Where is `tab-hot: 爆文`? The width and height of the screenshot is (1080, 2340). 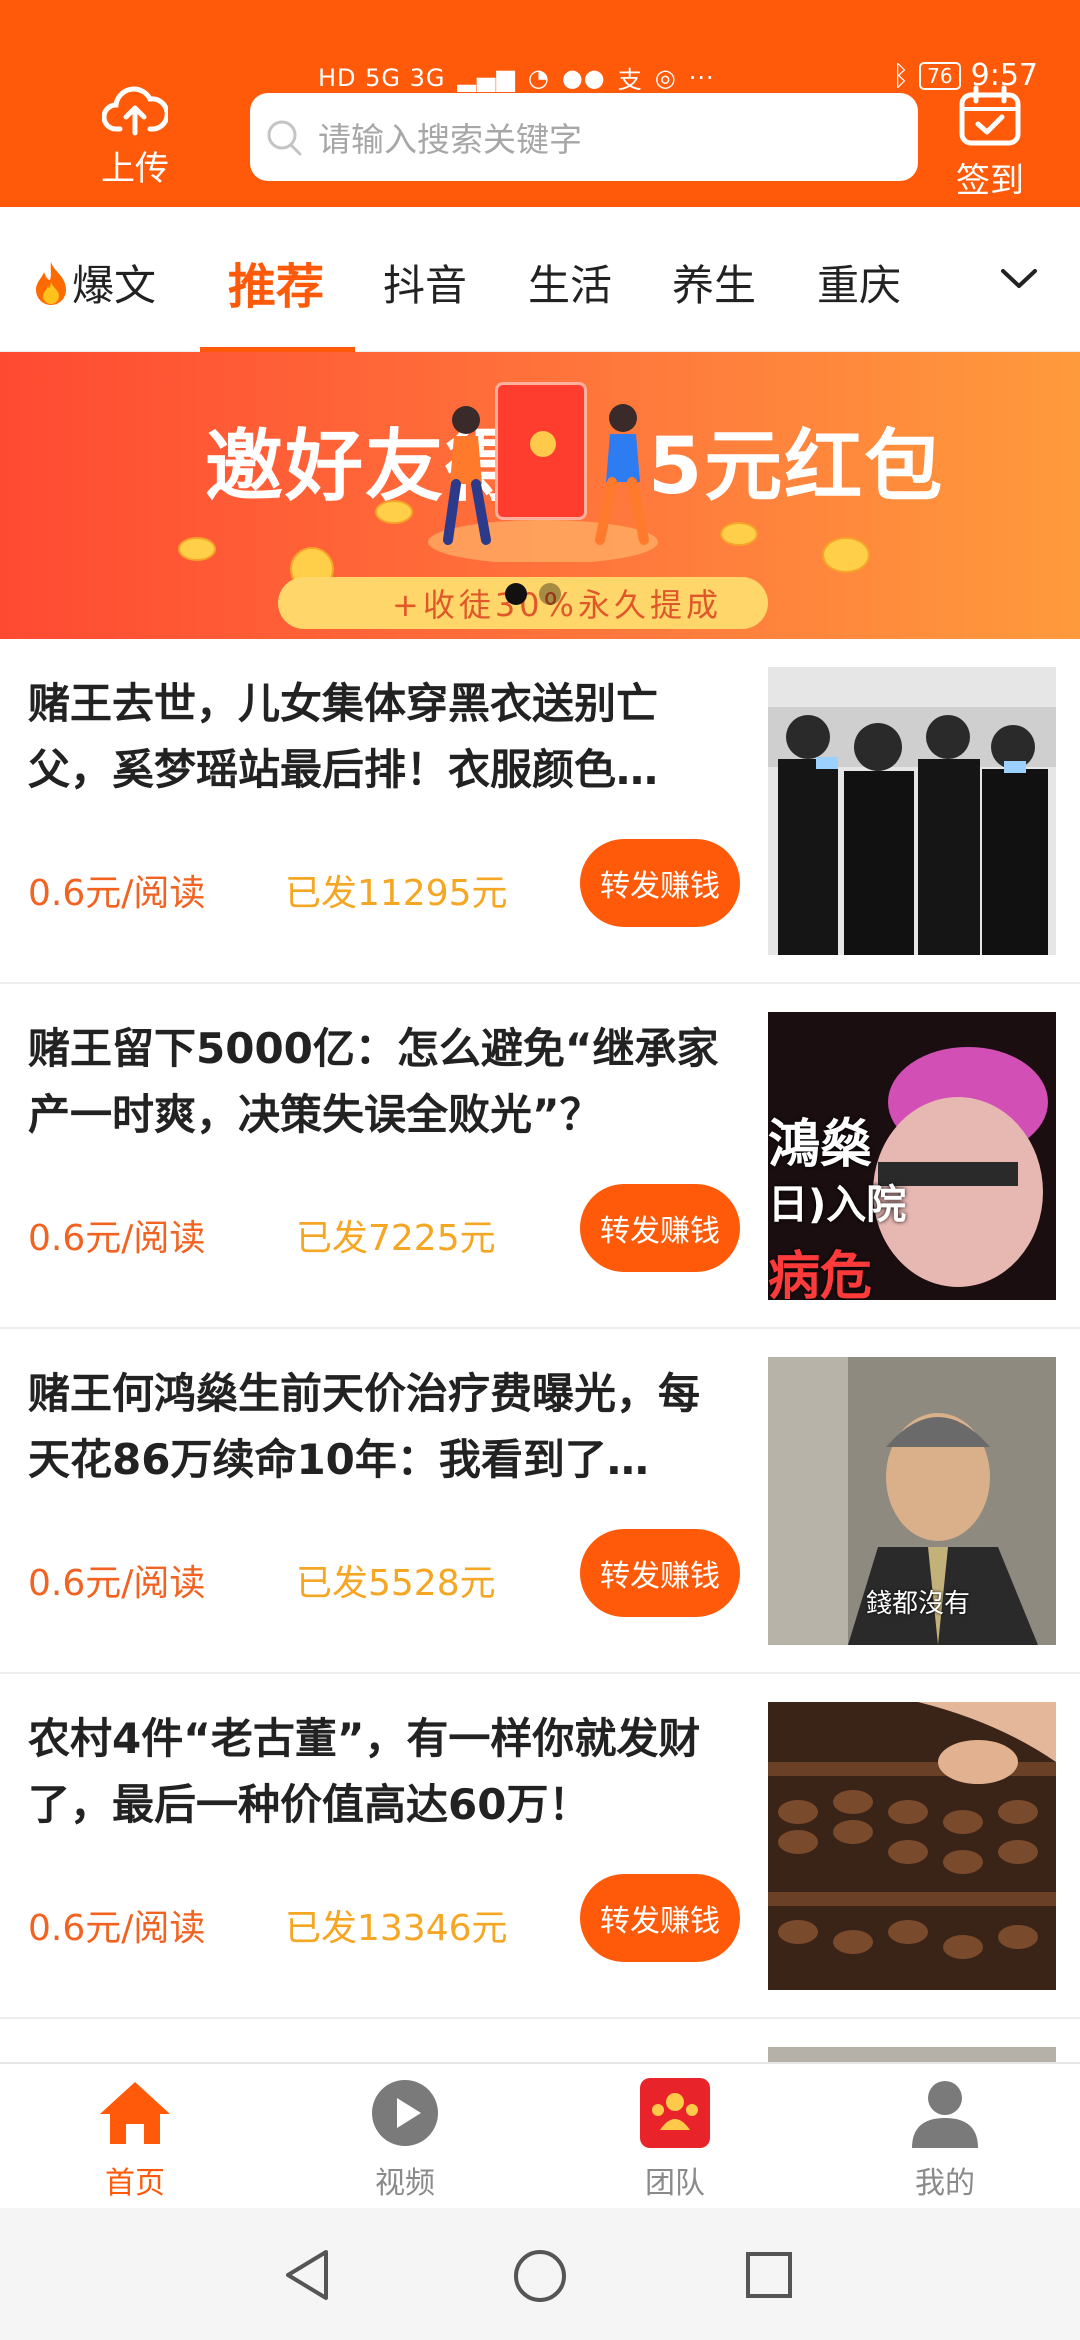 tab-hot: 爆文 is located at coordinates (94, 282).